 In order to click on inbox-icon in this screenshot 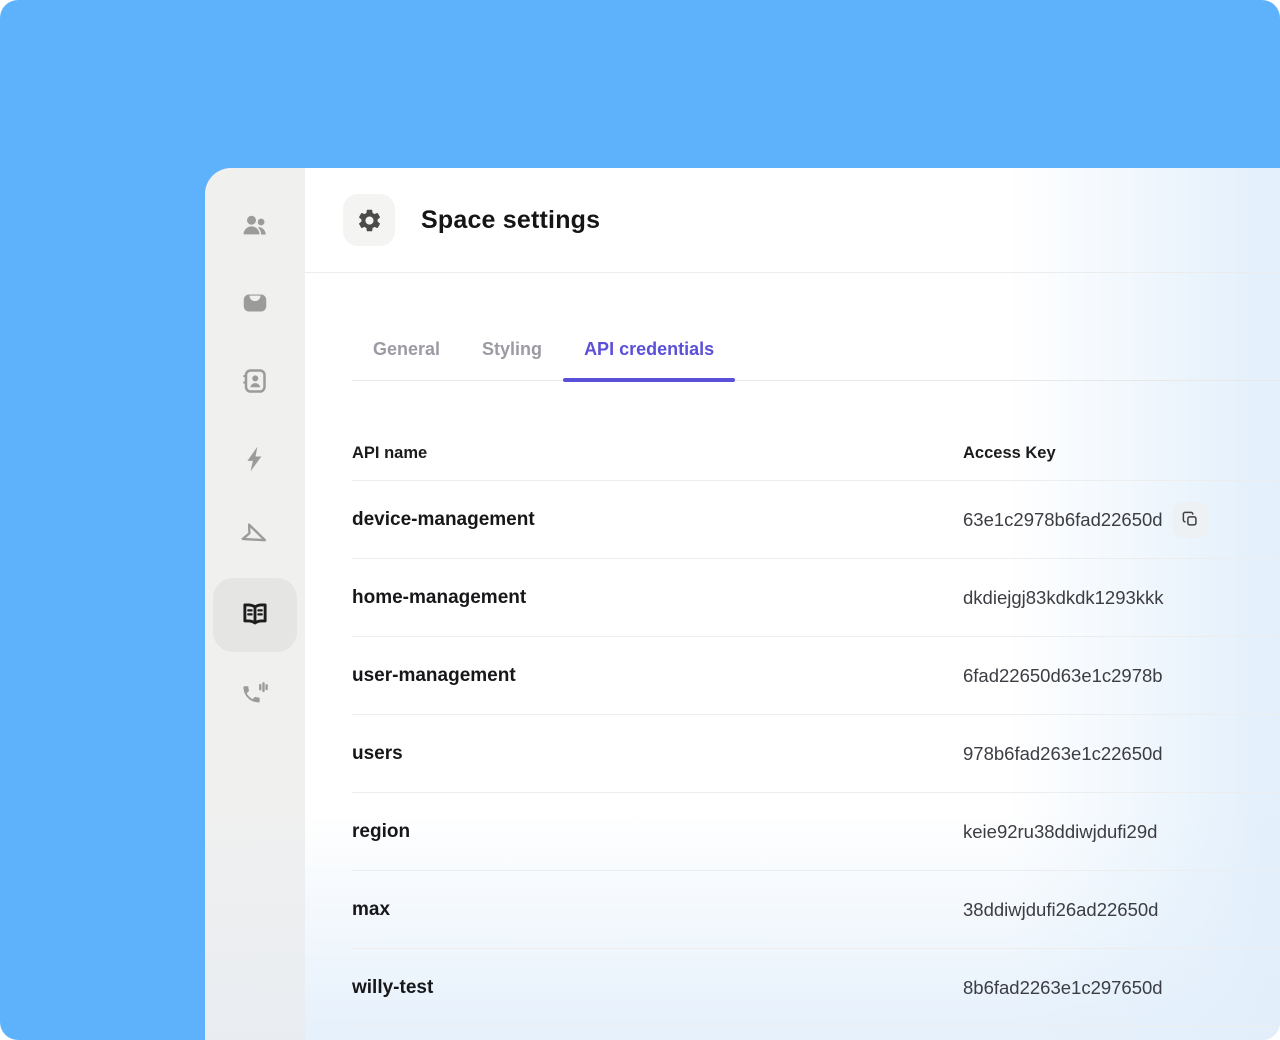, I will do `click(255, 303)`.